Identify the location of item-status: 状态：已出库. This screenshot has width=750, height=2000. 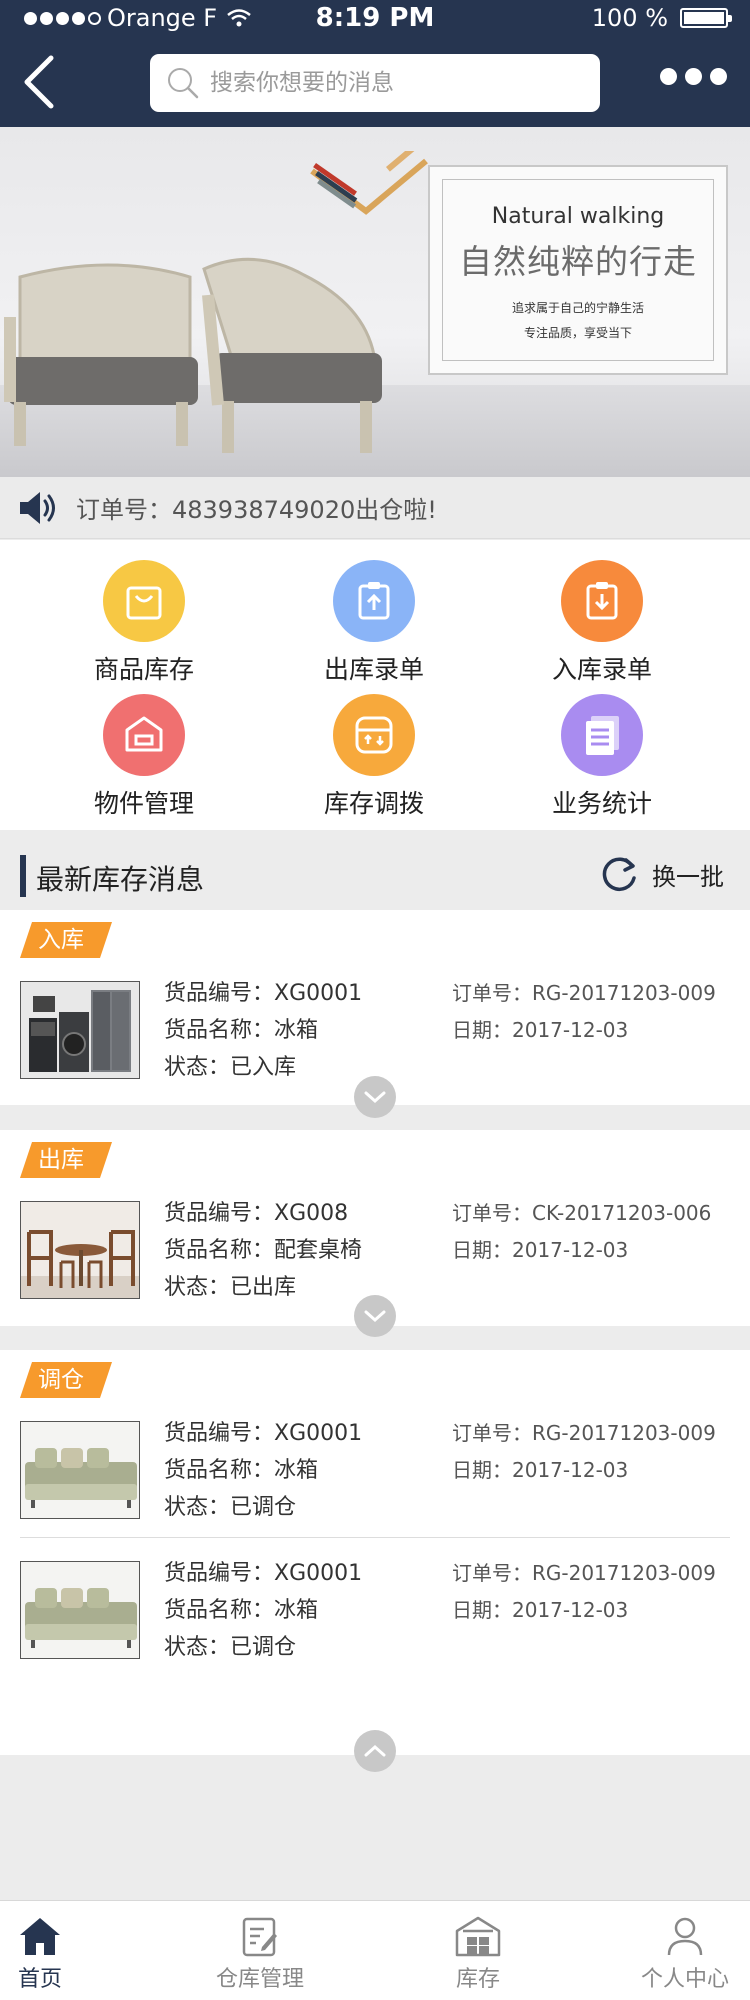
(230, 1287).